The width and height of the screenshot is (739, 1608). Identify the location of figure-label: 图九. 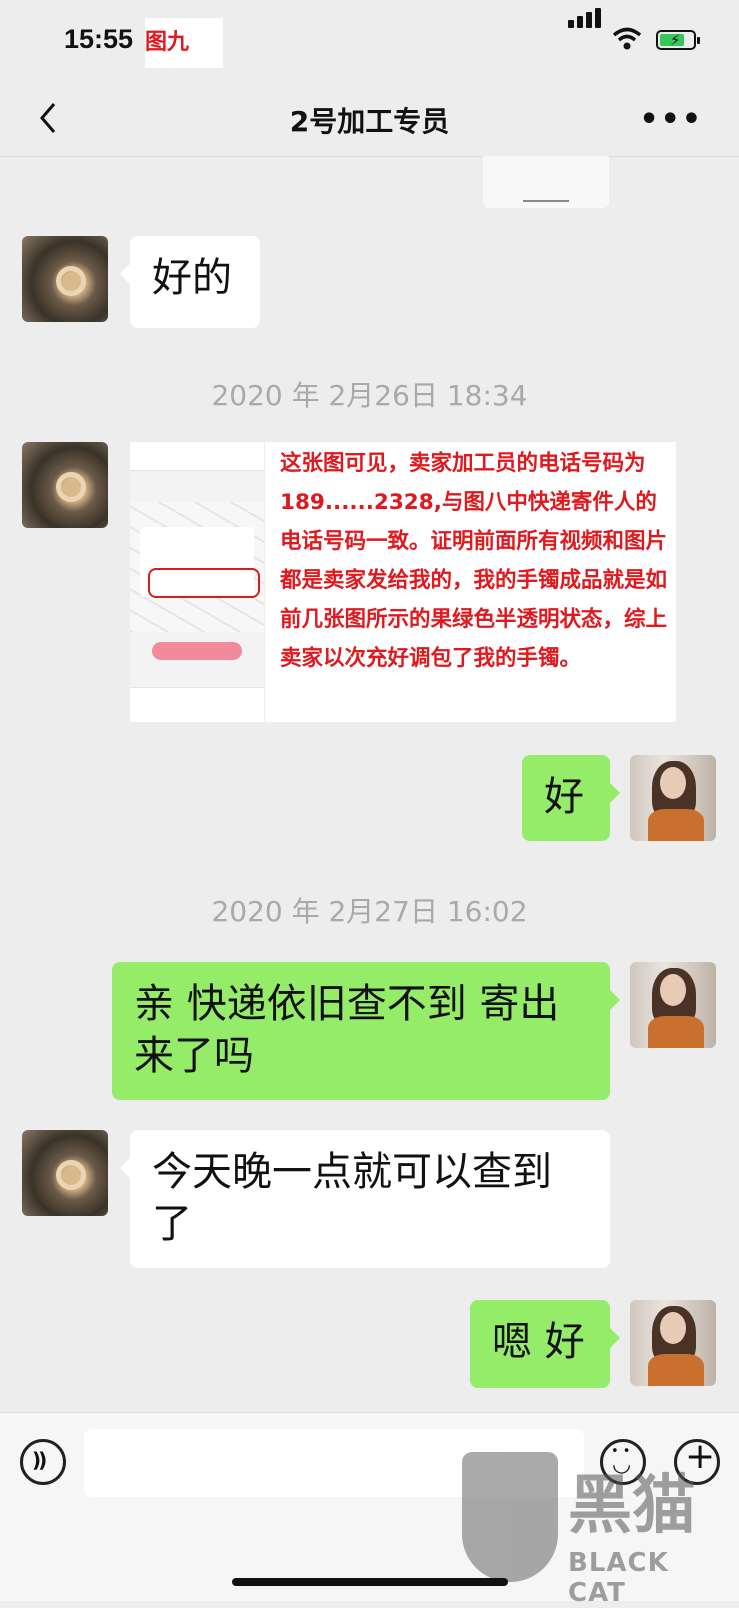
(167, 42).